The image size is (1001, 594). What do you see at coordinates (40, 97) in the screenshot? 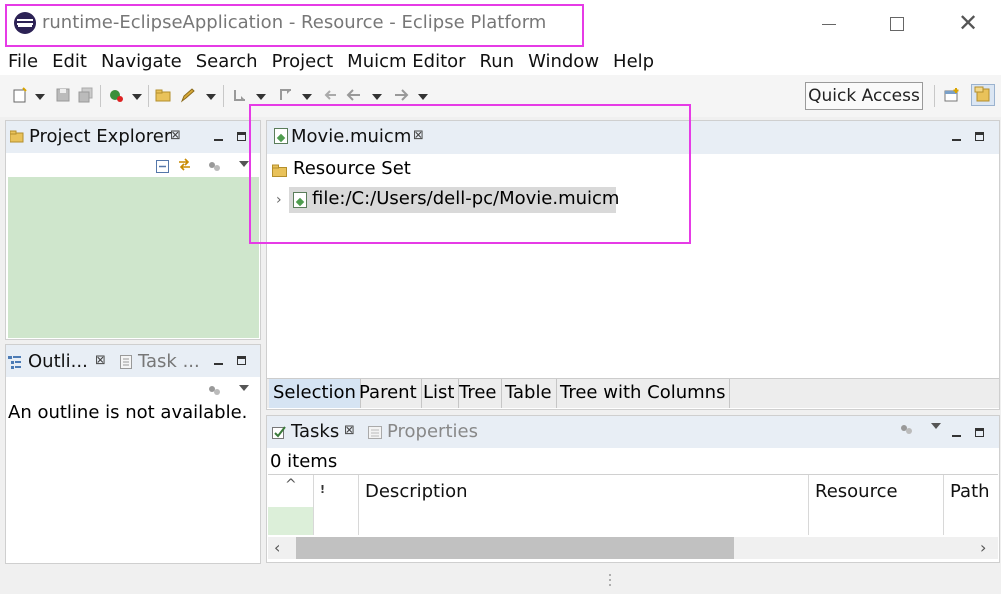
I see `new-dropdown-icon` at bounding box center [40, 97].